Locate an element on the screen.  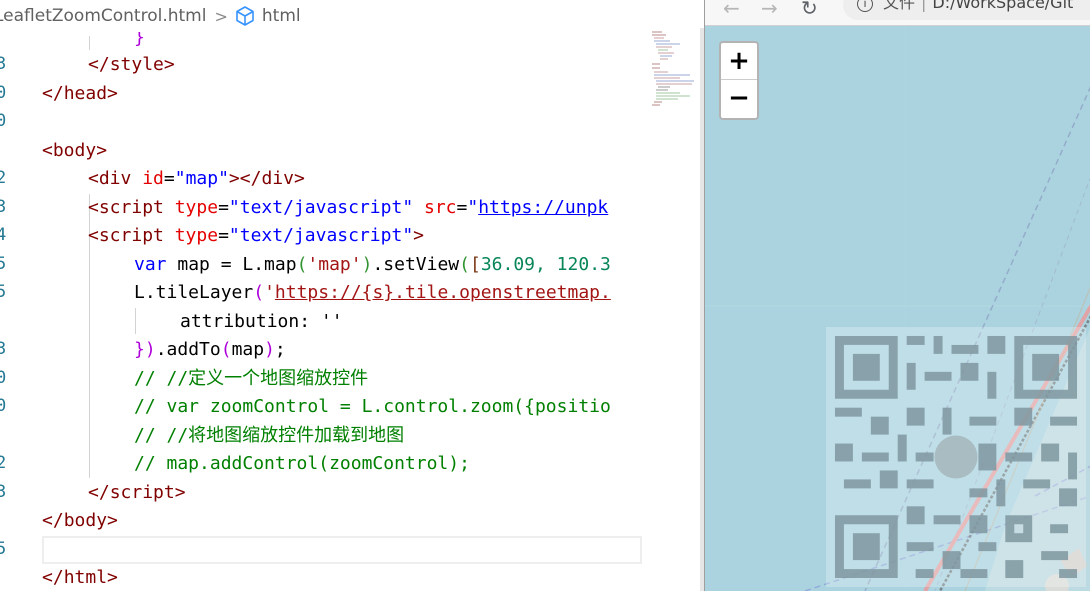
tile-url-link: https://{s}.tile.openstreetmap. is located at coordinates (443, 292).